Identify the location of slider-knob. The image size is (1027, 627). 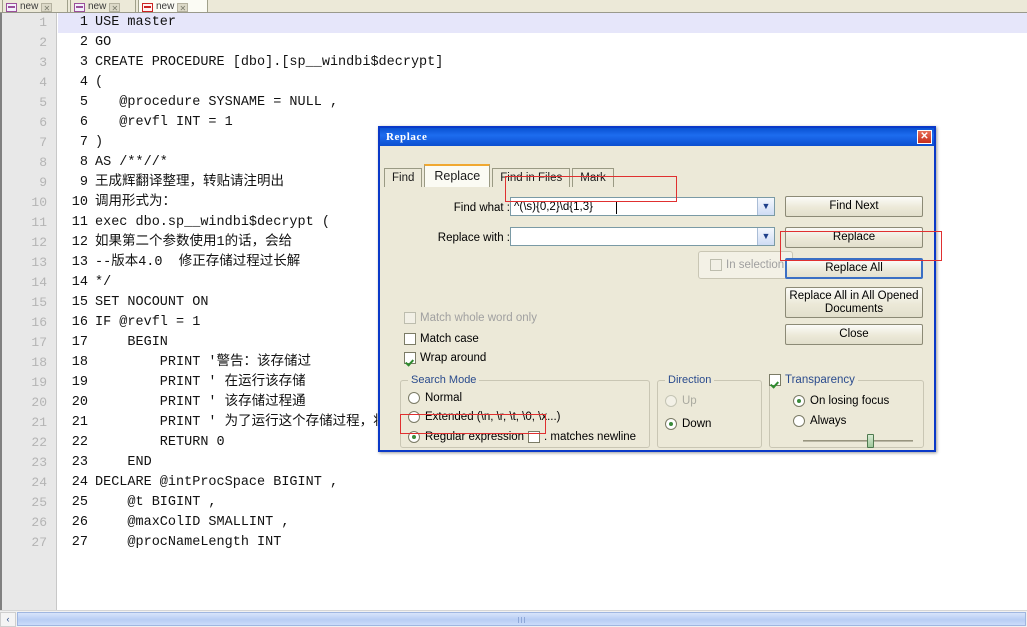
(870, 441).